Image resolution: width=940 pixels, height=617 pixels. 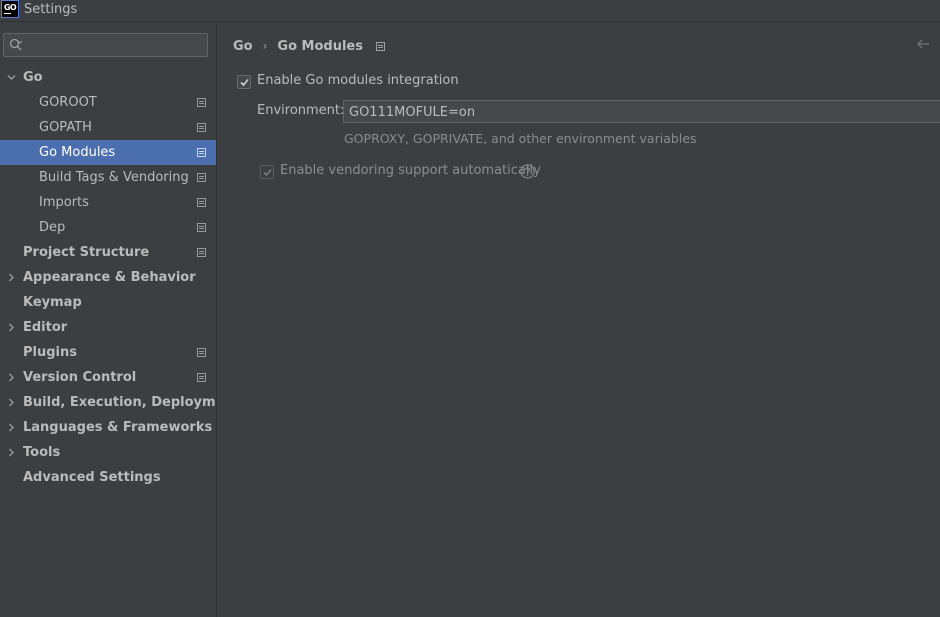 I want to click on logo-text: GO, so click(x=10, y=7).